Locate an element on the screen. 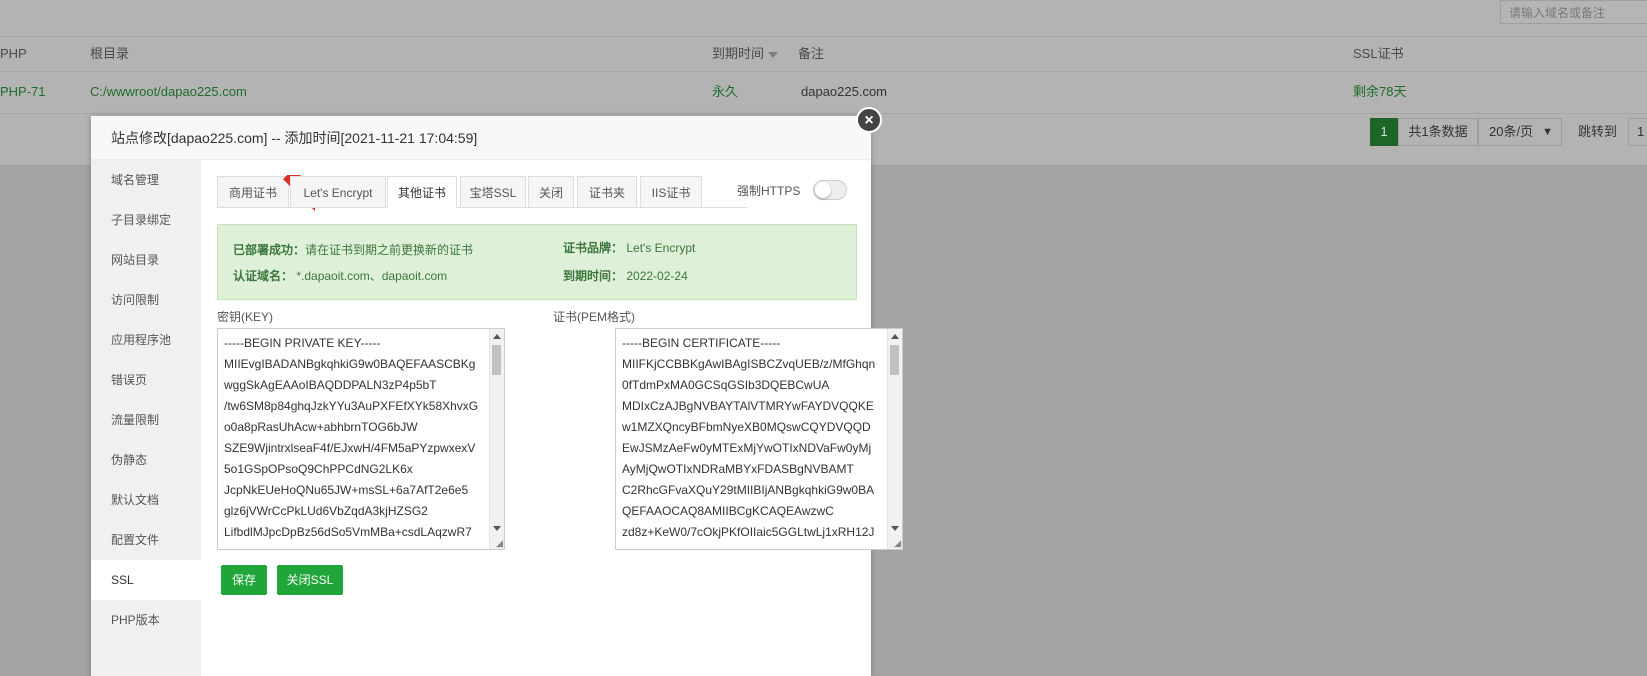 The width and height of the screenshot is (1647, 676). cert-line: zd8z+KeW0/7cOkjPKfOIIaic5GGLtwLj1xRH12J is located at coordinates (748, 532).